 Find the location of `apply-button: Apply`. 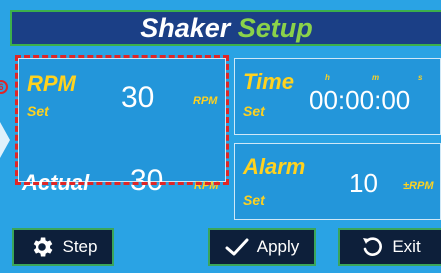

apply-button: Apply is located at coordinates (262, 247).